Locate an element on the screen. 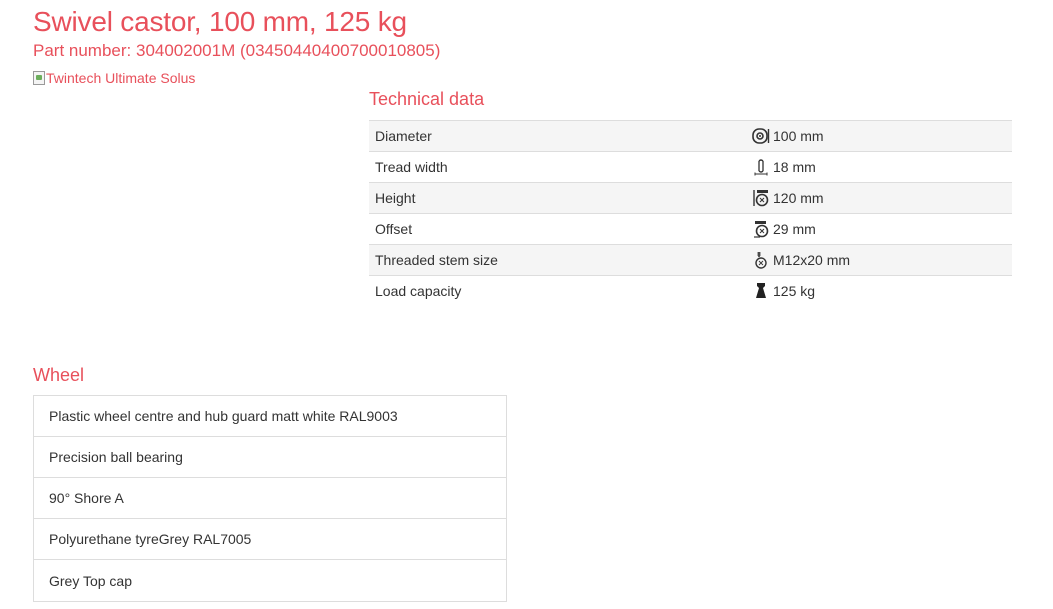 The image size is (1053, 609). wheel-heading: Wheel is located at coordinates (59, 375).